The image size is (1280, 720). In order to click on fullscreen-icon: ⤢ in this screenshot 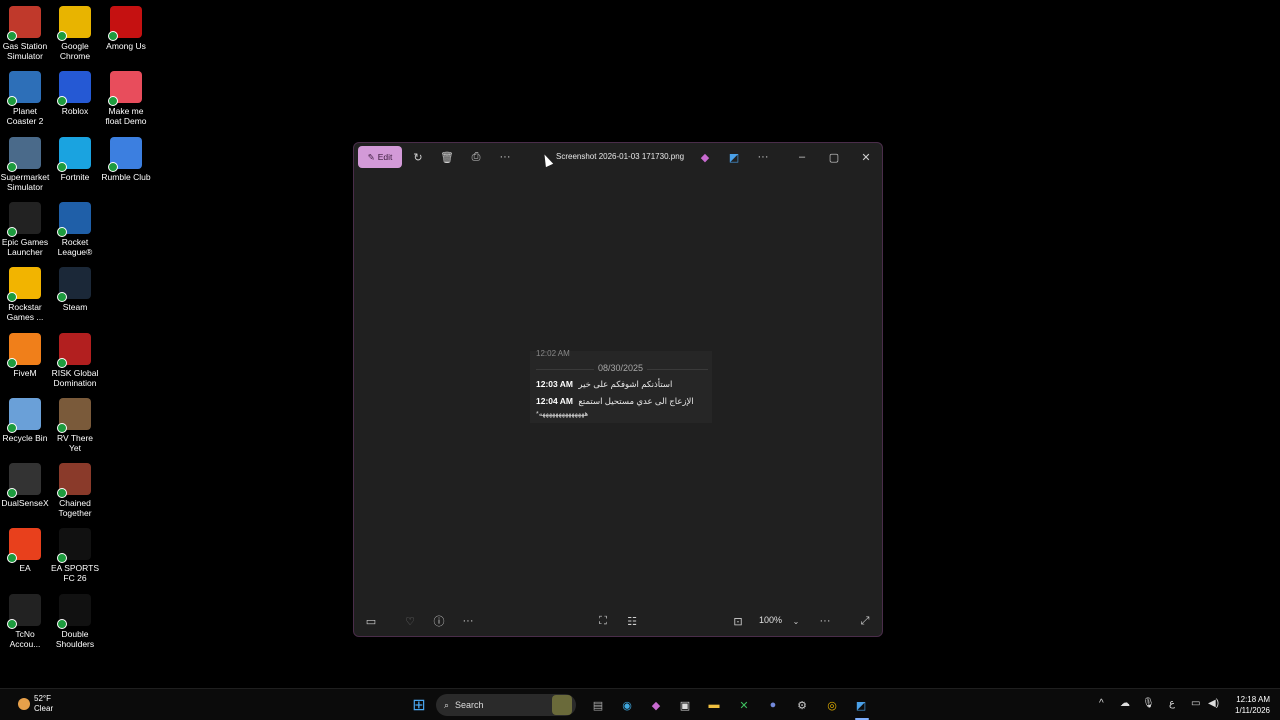, I will do `click(865, 621)`.